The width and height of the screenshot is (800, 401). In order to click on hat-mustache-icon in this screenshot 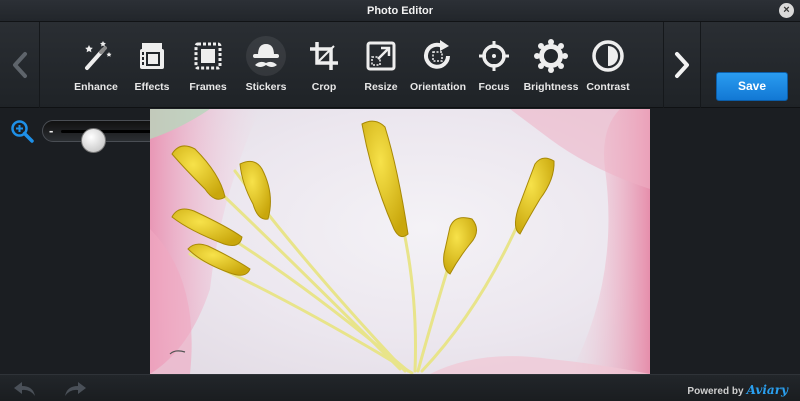, I will do `click(266, 56)`.